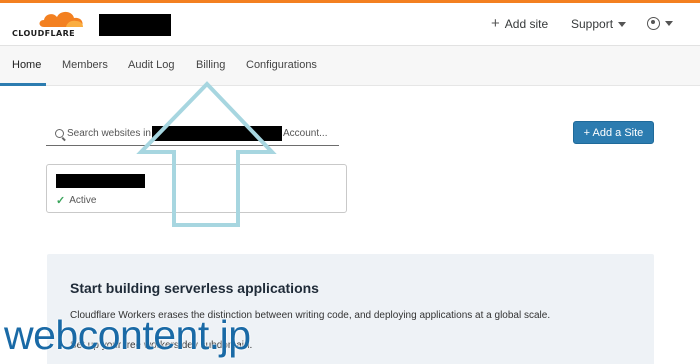 This screenshot has height=364, width=700. Describe the element at coordinates (127, 335) in the screenshot. I see `watermark-text: webcontent.jp` at that location.